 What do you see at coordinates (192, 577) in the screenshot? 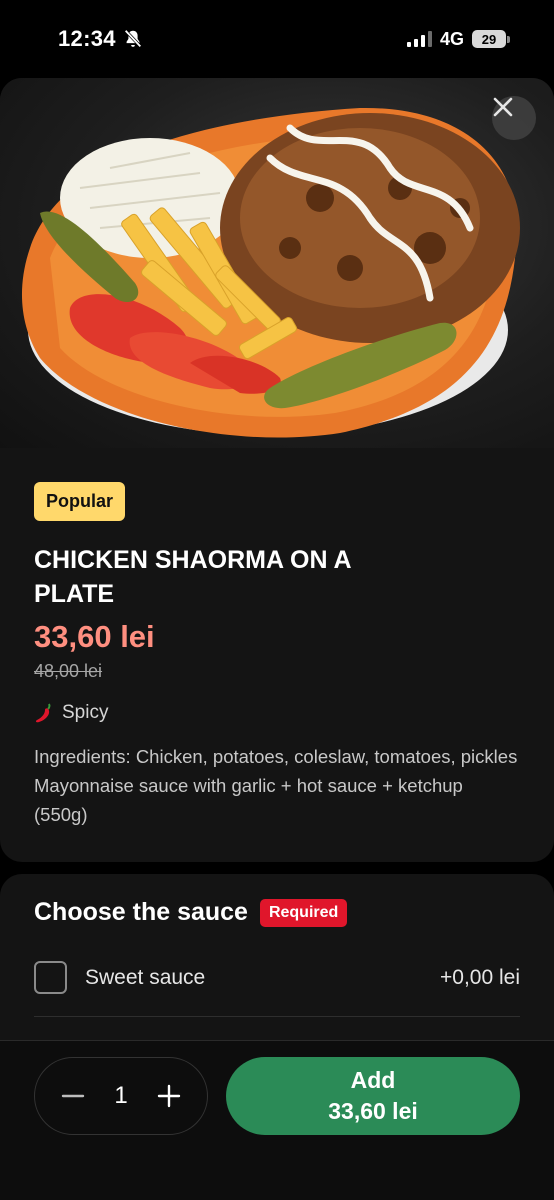
I see `product-title: CHICKEN SHAORMA ON A PLATE` at bounding box center [192, 577].